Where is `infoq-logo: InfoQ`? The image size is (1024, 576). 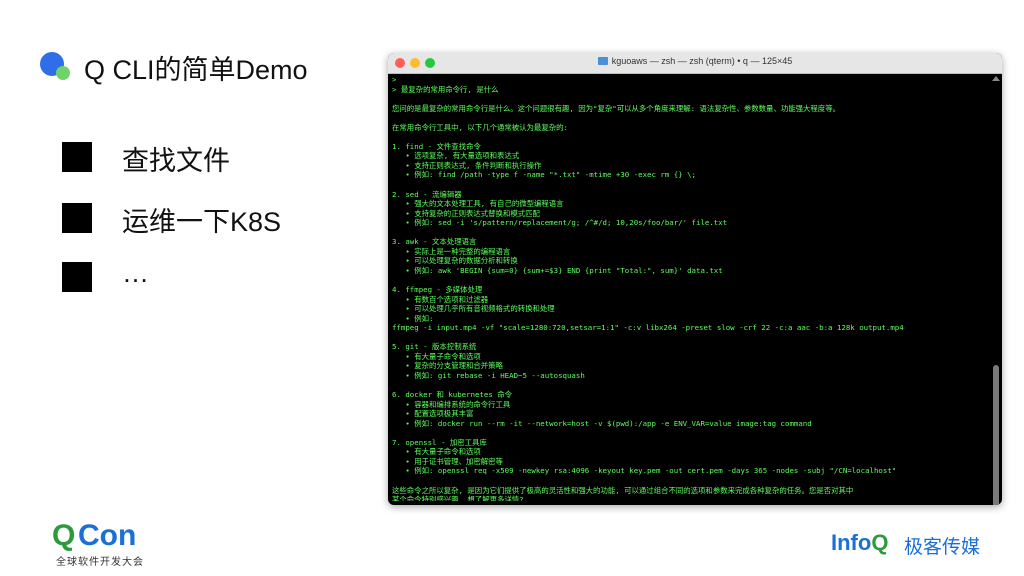 infoq-logo: InfoQ is located at coordinates (859, 543).